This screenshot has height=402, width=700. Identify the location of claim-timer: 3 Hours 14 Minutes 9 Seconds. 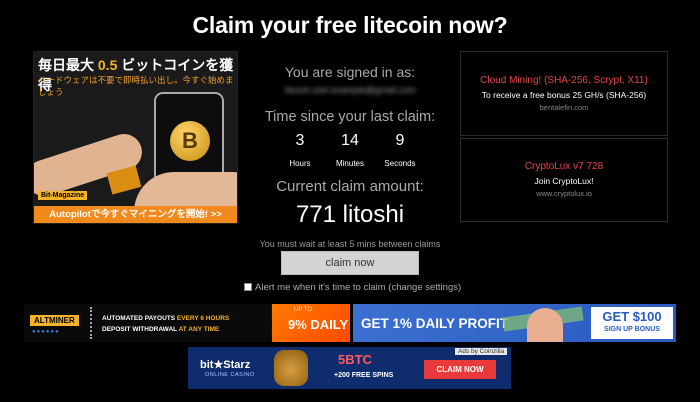
(350, 150).